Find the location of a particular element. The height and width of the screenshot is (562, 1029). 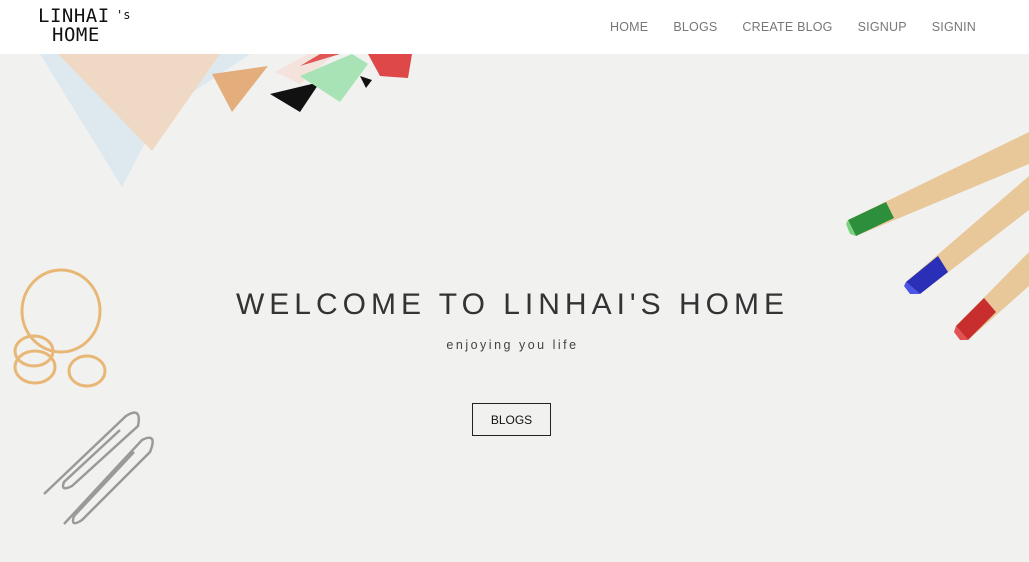

hero-blogs-button: BLOGS is located at coordinates (511, 419).